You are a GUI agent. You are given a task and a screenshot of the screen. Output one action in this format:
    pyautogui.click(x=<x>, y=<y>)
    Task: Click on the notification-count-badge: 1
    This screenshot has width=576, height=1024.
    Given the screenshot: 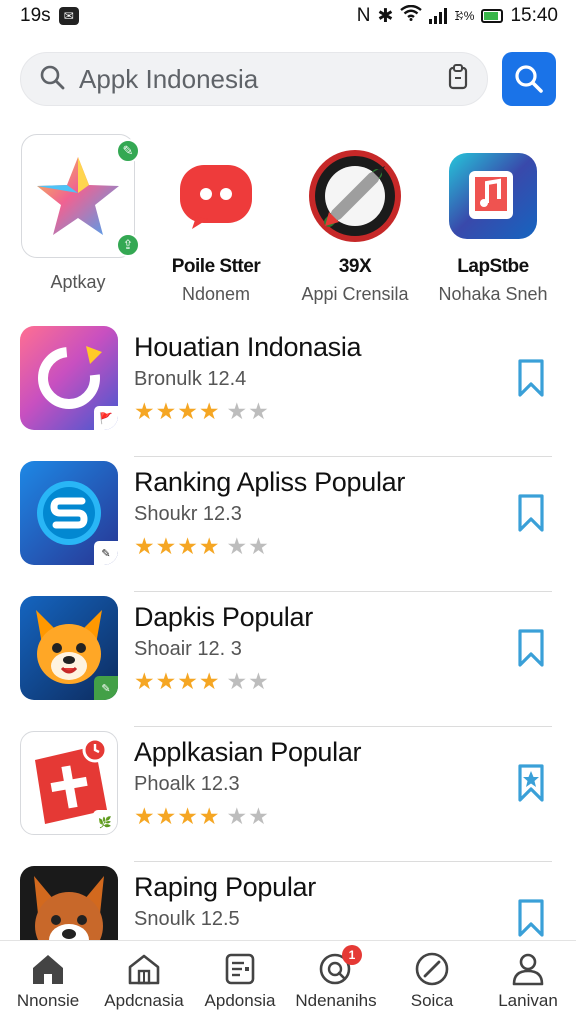 What is the action you would take?
    pyautogui.click(x=352, y=955)
    